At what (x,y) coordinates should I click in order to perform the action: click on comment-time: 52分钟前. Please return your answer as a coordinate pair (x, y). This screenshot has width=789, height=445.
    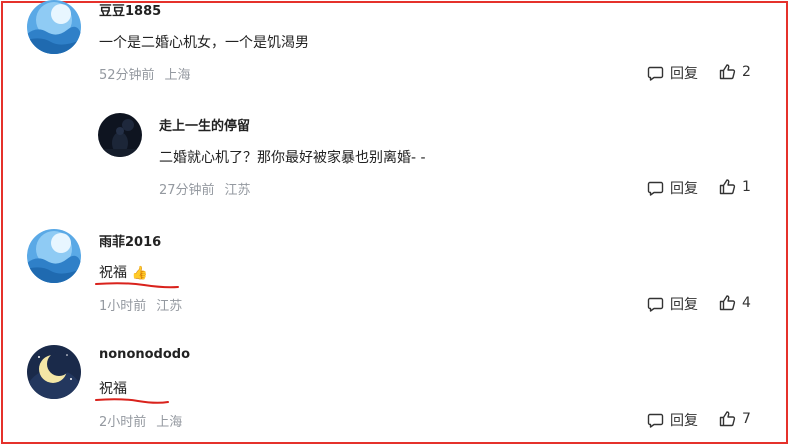
    Looking at the image, I should click on (127, 75).